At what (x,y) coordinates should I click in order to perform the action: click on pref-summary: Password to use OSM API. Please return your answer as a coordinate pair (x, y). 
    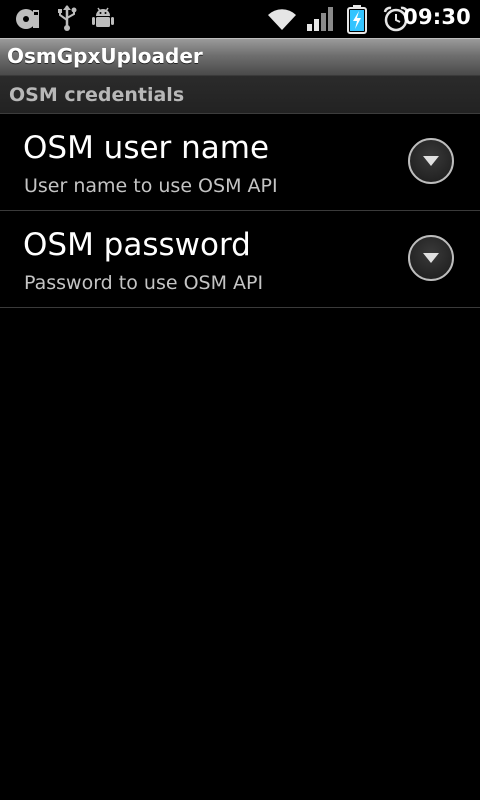
    Looking at the image, I should click on (144, 283).